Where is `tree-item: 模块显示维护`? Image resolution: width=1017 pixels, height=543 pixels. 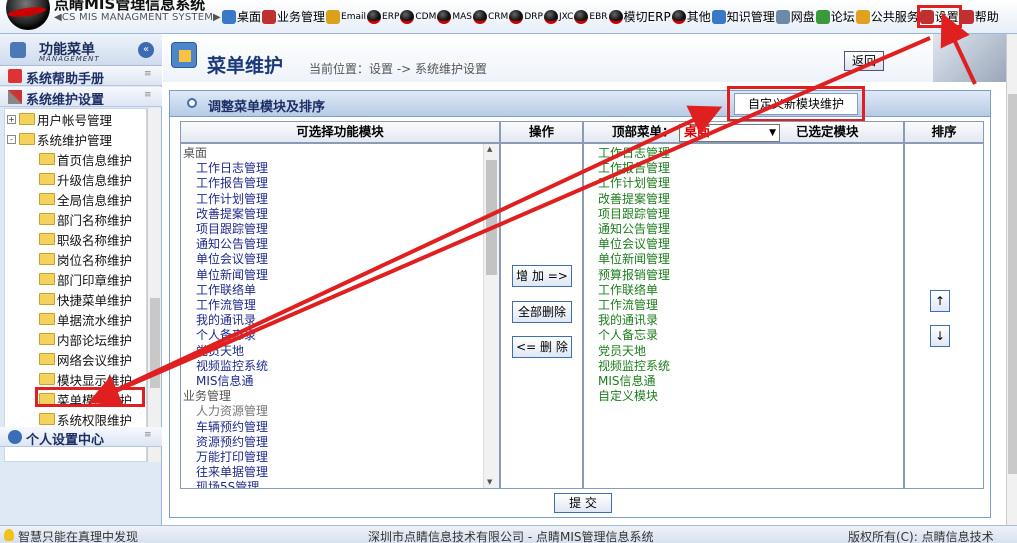
tree-item: 模块显示维护 is located at coordinates (85, 379).